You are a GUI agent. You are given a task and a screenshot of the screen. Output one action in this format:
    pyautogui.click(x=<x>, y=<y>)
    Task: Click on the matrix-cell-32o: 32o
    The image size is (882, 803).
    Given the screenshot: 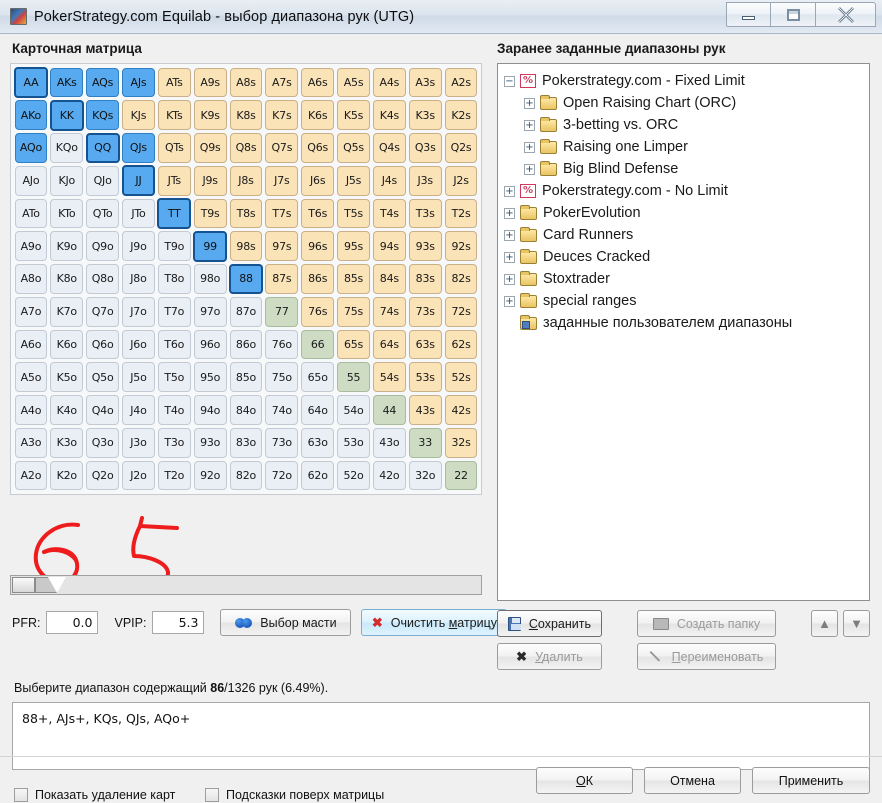 What is the action you would take?
    pyautogui.click(x=425, y=475)
    